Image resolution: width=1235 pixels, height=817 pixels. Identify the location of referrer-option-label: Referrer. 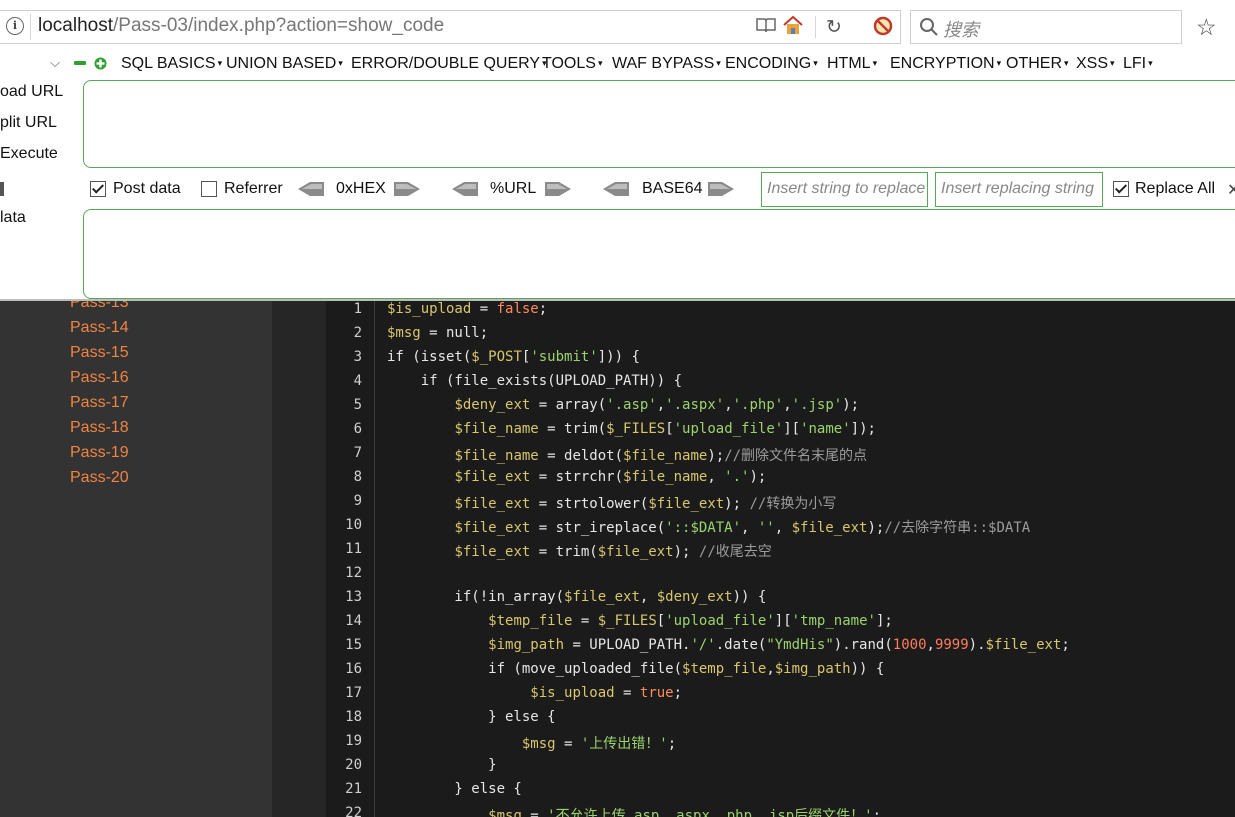
(253, 188).